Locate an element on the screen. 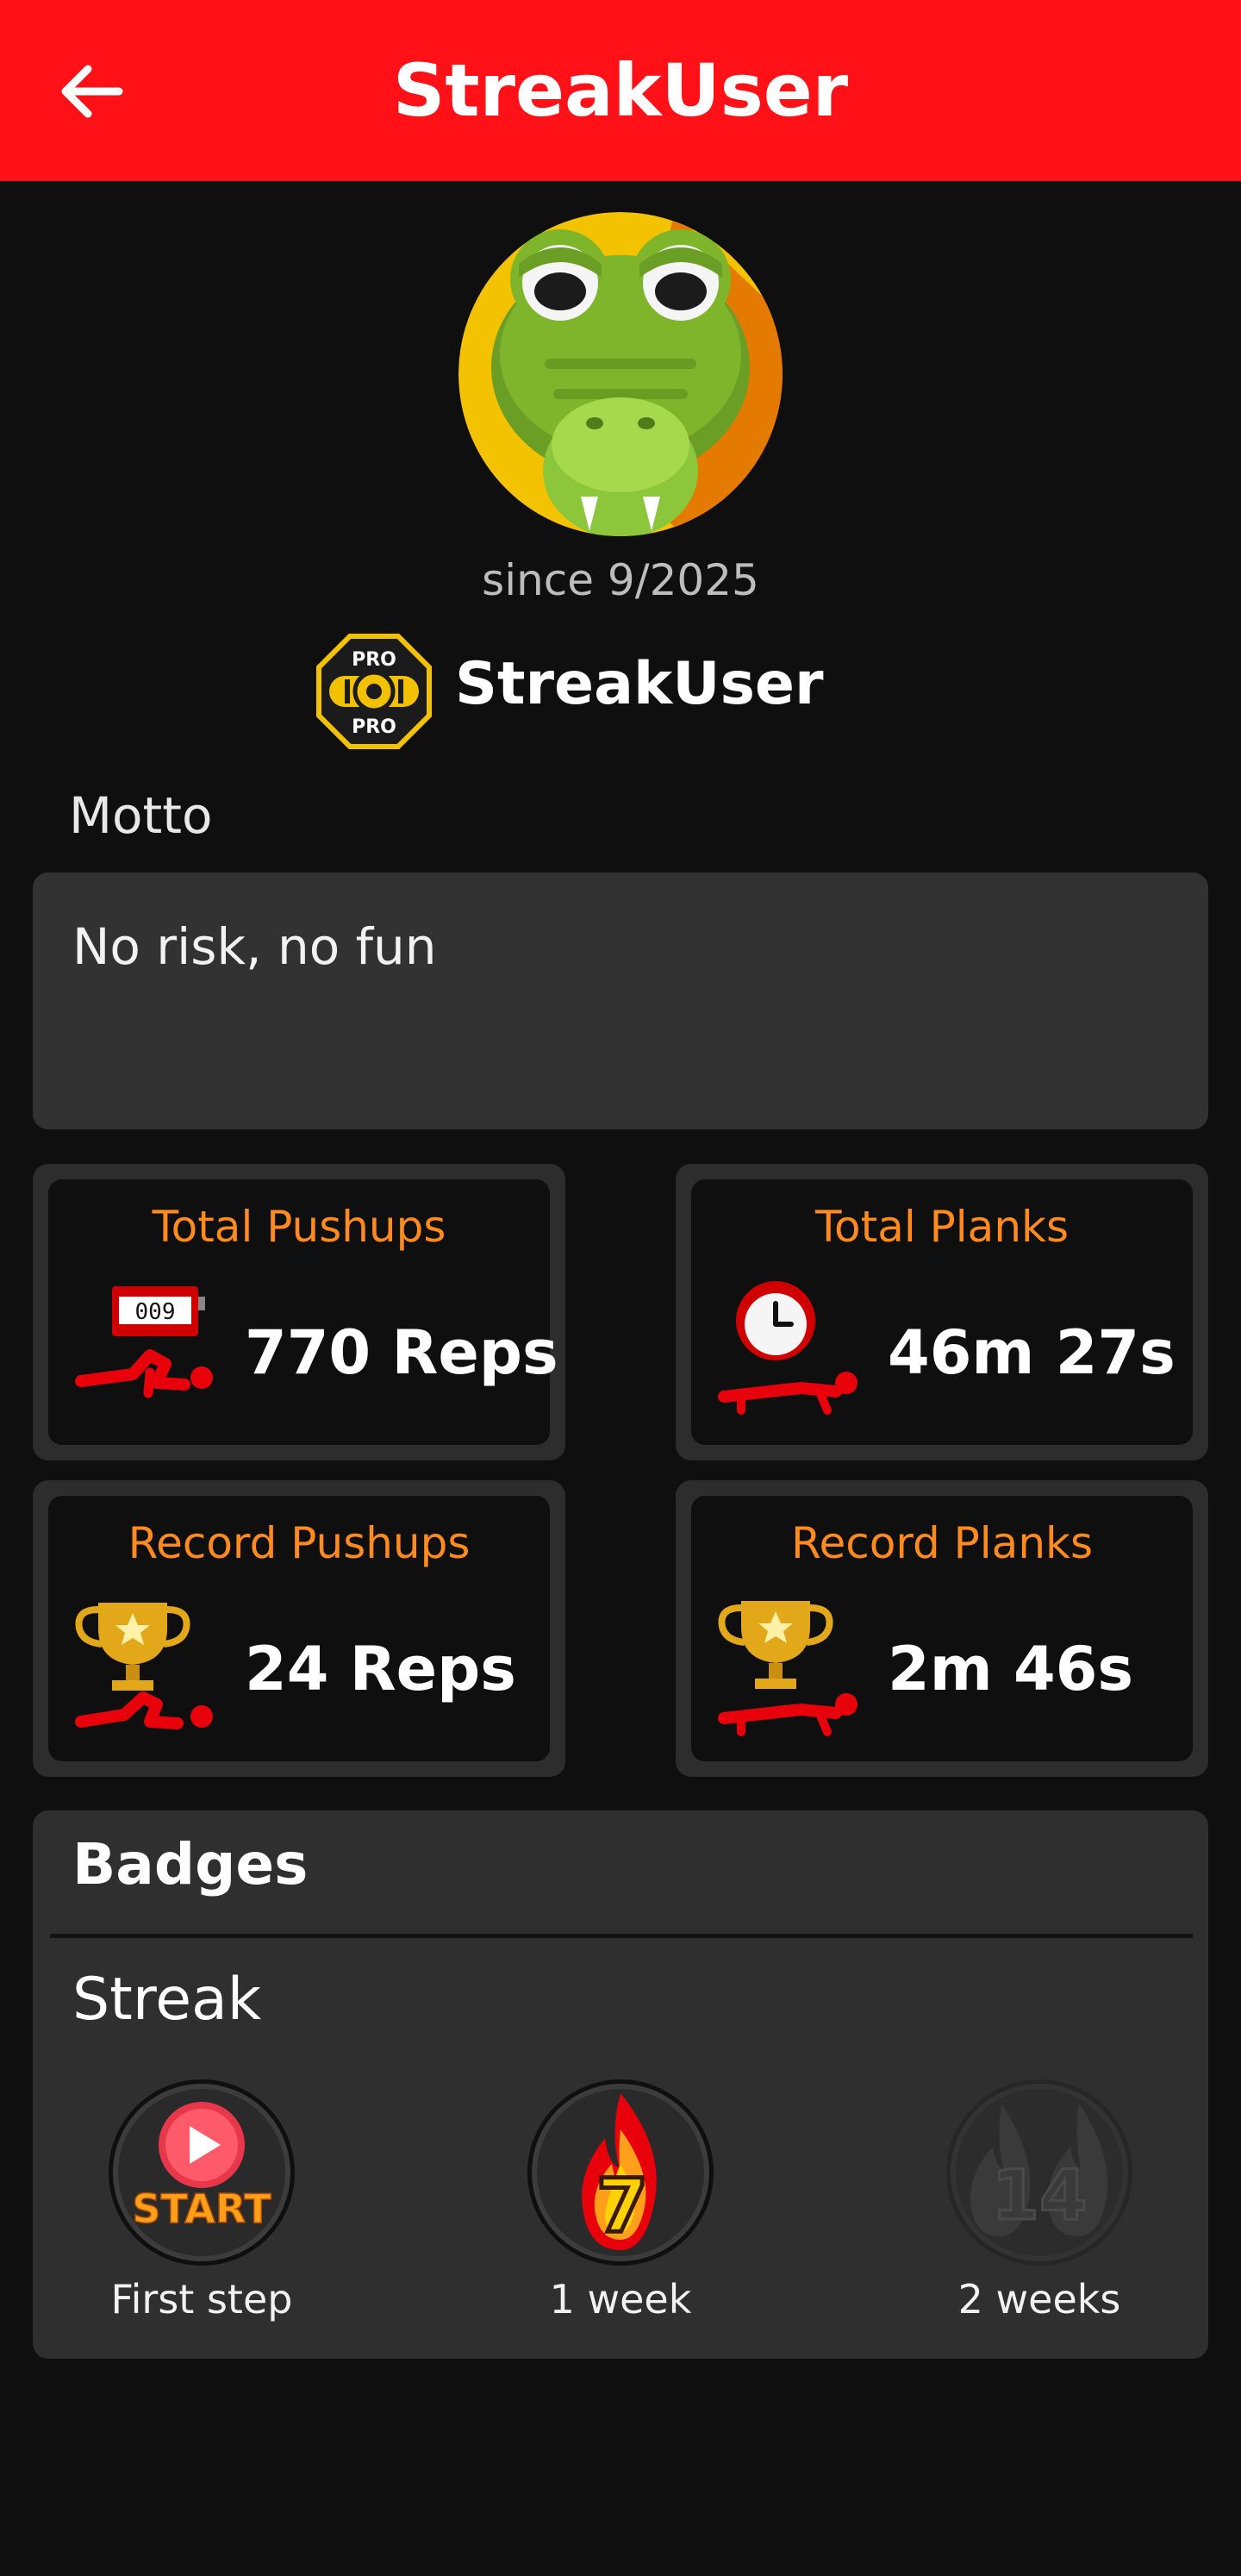  crocodile-avatar-icon is located at coordinates (620, 374).